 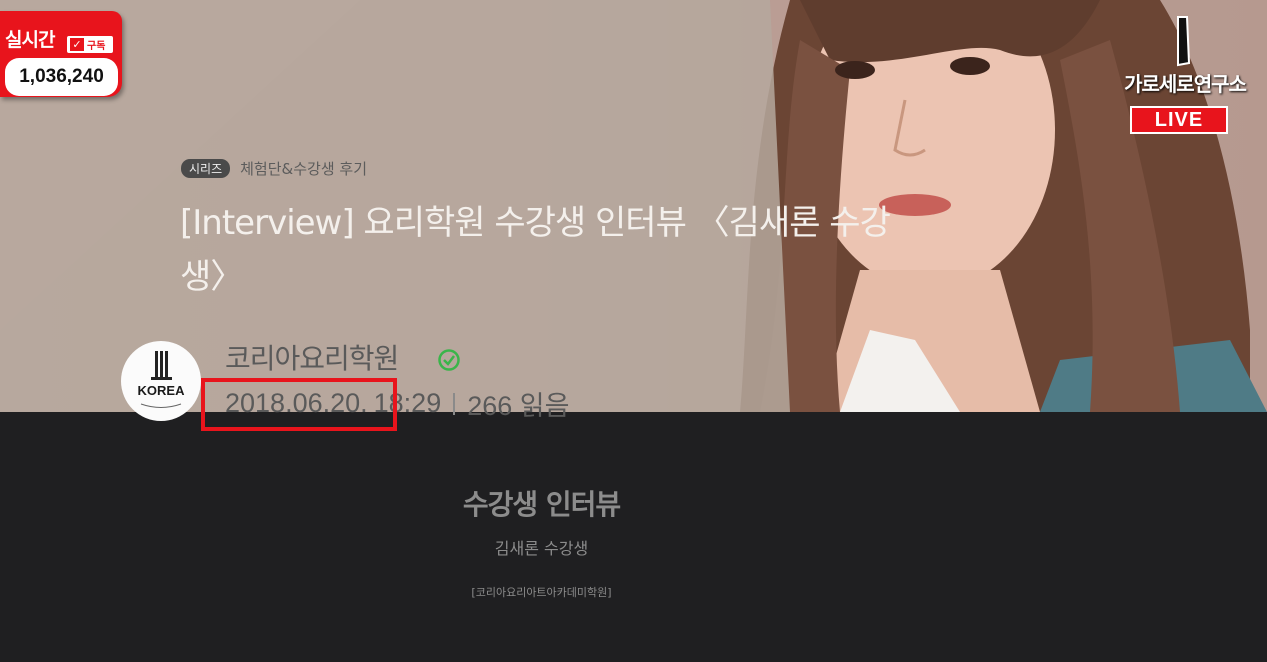 I want to click on avatar-text: KOREA, so click(x=161, y=390).